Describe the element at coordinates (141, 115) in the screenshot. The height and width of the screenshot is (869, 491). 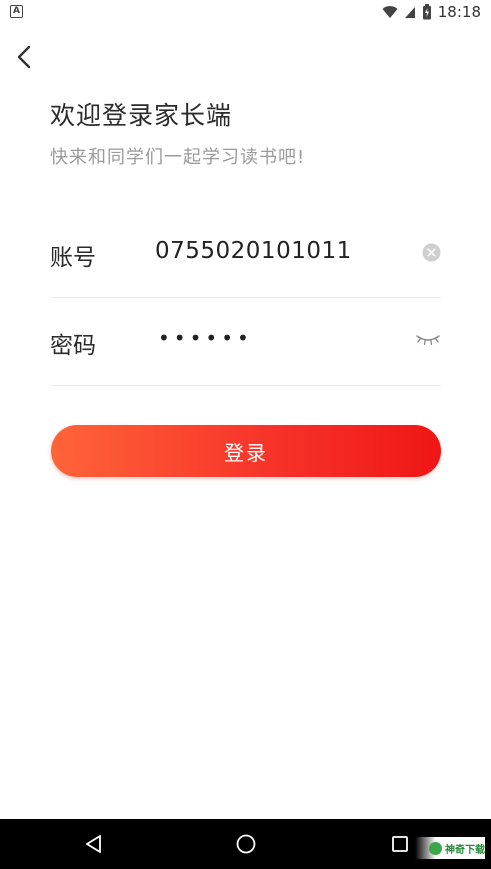
I see `page-title: 欢迎登录家长端` at that location.